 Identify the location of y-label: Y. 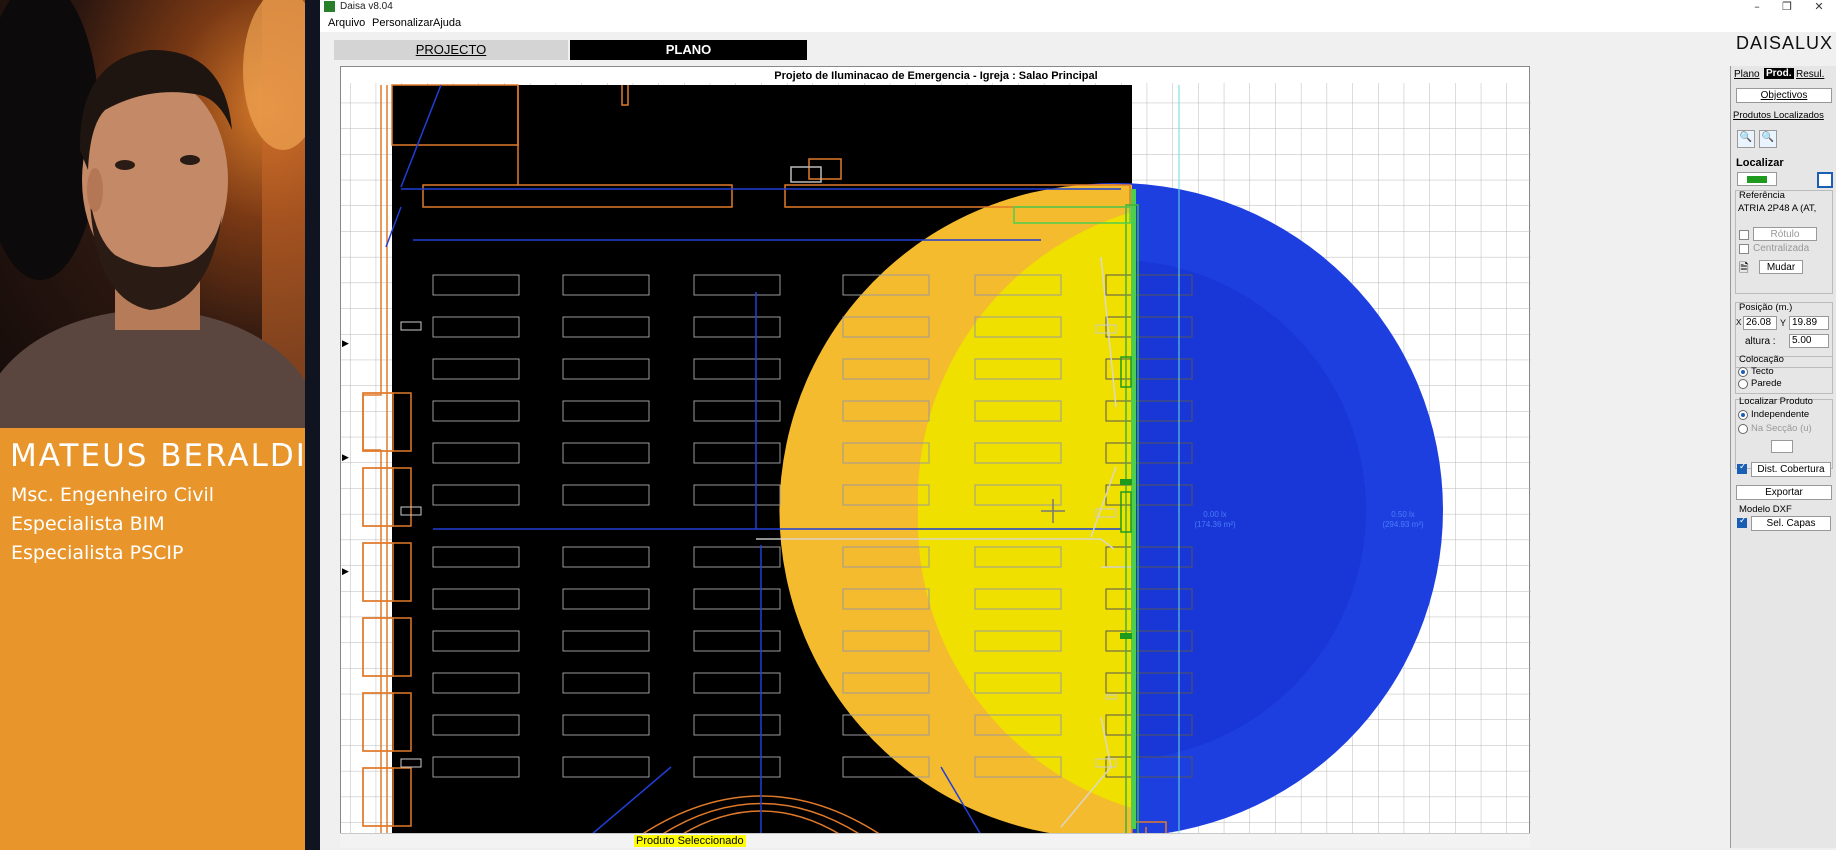
(1783, 323).